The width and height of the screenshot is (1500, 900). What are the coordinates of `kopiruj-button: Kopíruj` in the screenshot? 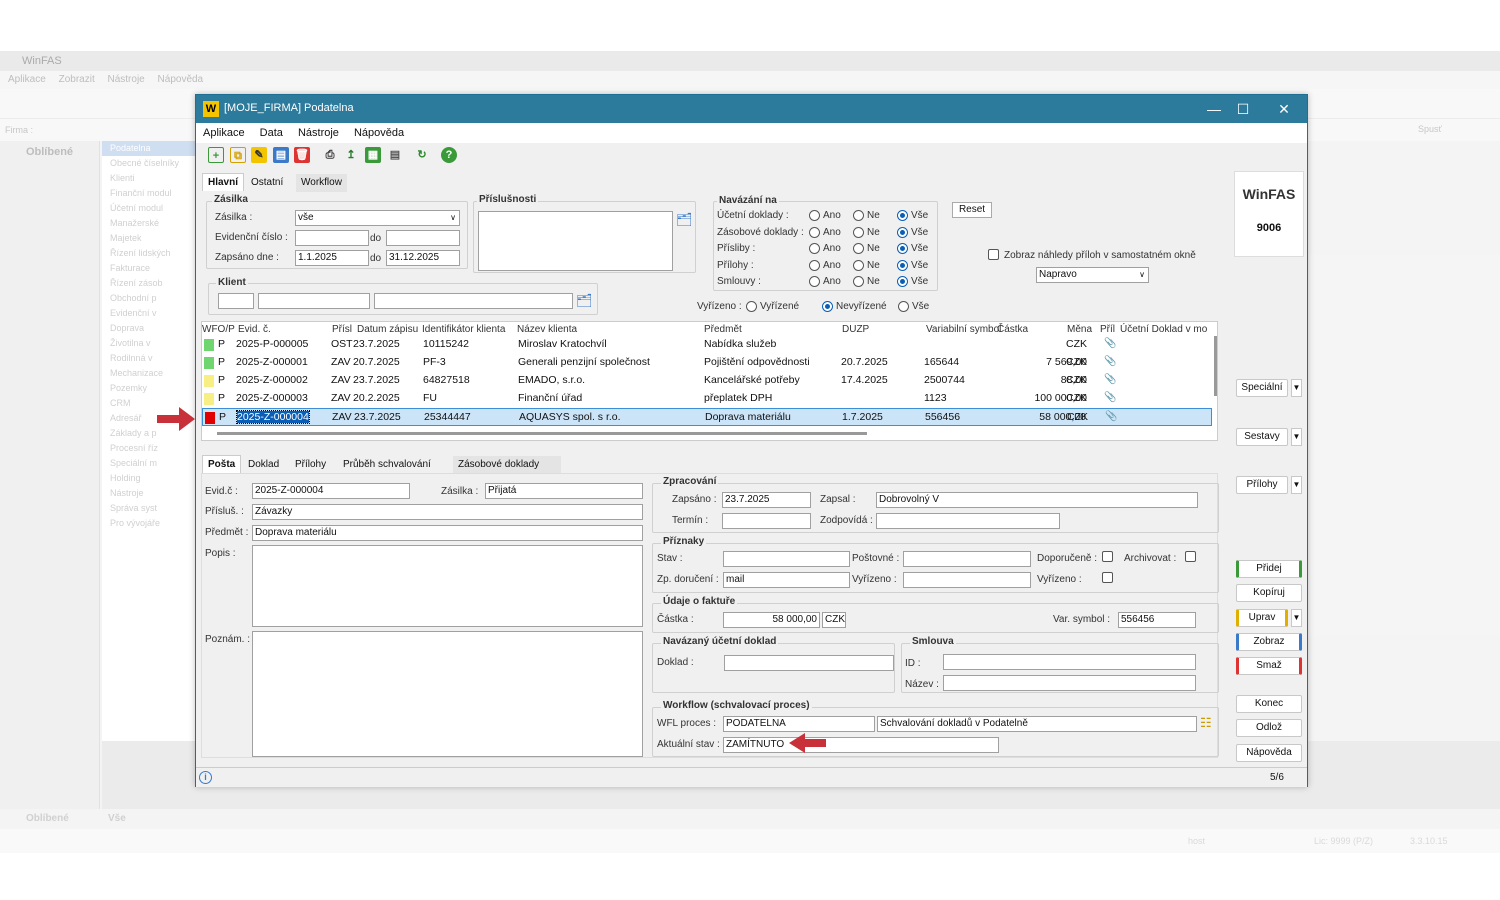 It's located at (1269, 593).